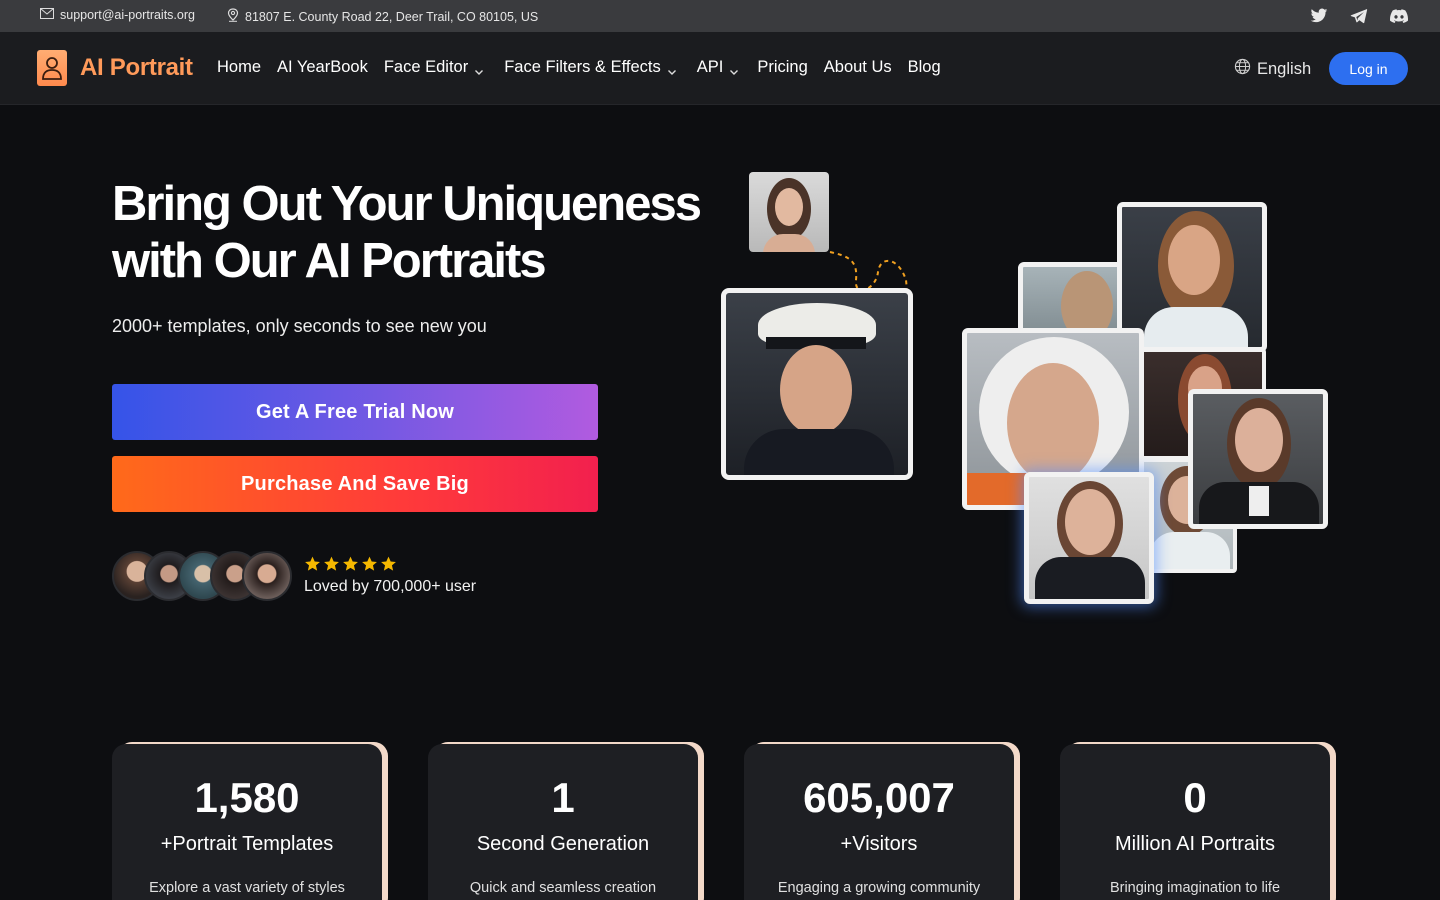 Image resolution: width=1440 pixels, height=900 pixels. I want to click on stat-number: 1, so click(563, 797).